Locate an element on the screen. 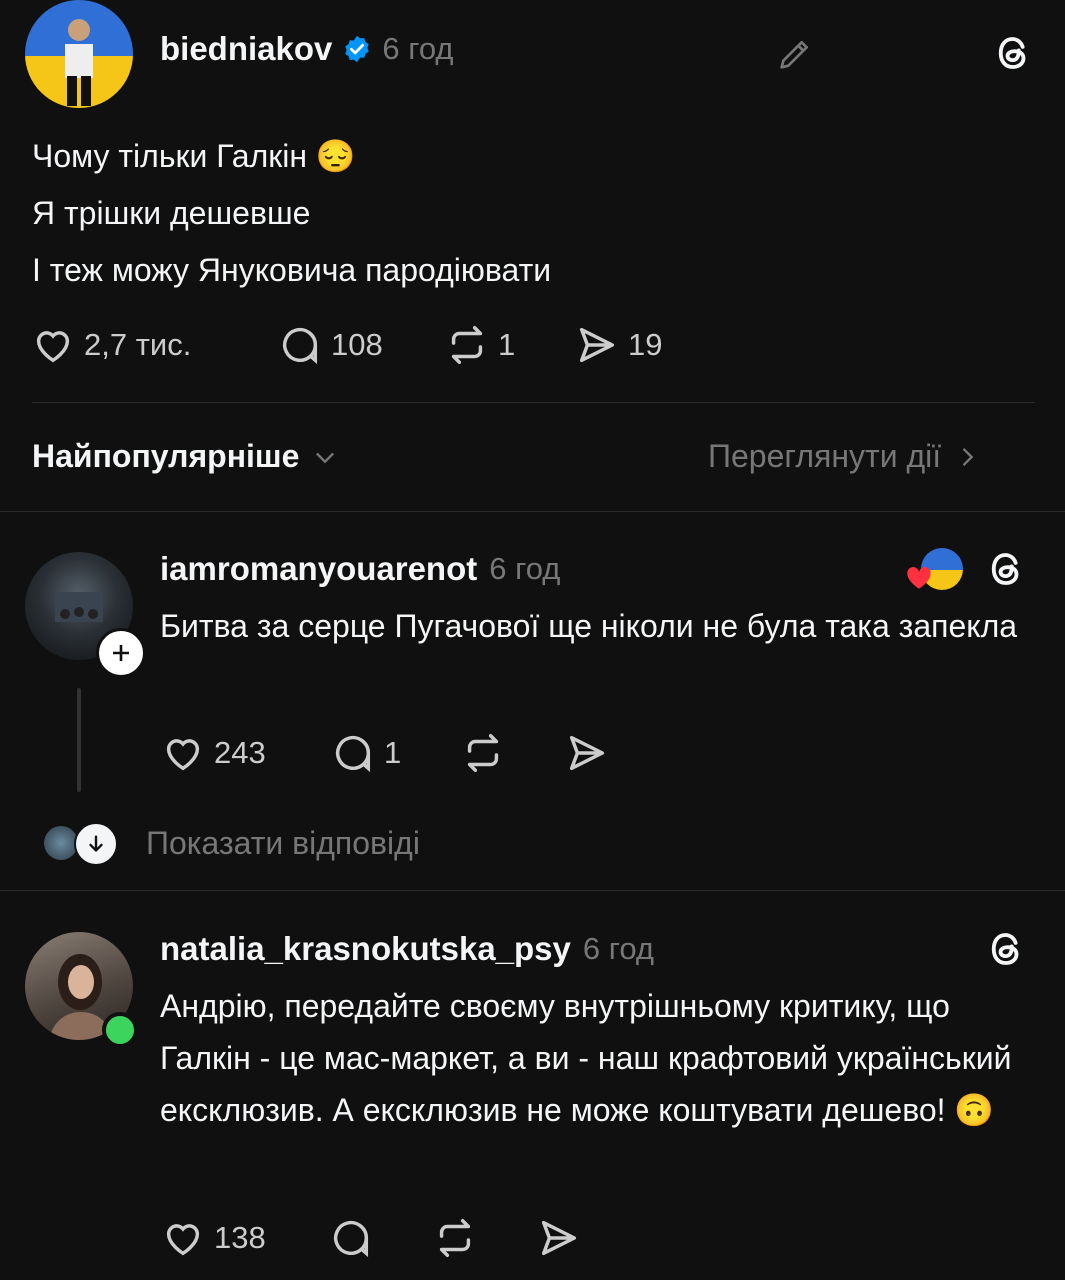 This screenshot has height=1280, width=1065. show-replies-label: Показати відповіді is located at coordinates (283, 842).